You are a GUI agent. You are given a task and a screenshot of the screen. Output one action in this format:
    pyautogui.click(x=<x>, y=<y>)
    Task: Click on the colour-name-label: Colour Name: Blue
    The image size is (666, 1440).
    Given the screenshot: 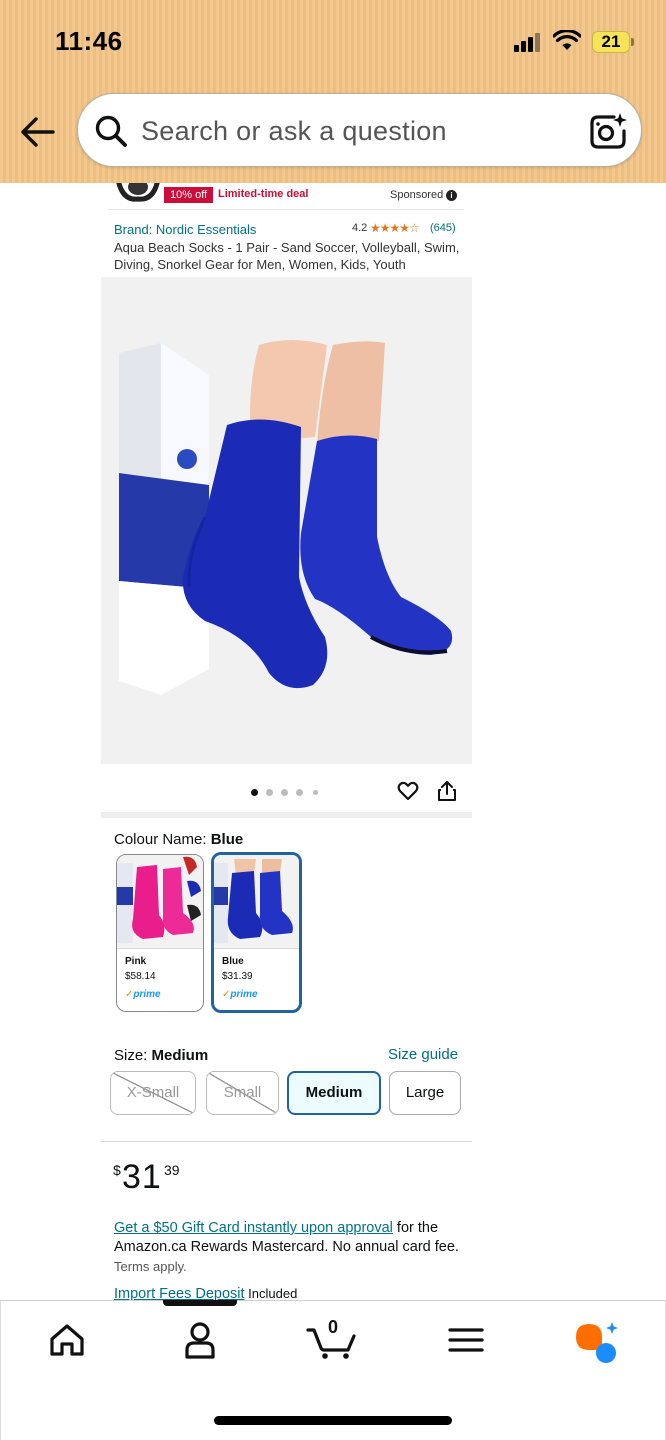 What is the action you would take?
    pyautogui.click(x=178, y=839)
    